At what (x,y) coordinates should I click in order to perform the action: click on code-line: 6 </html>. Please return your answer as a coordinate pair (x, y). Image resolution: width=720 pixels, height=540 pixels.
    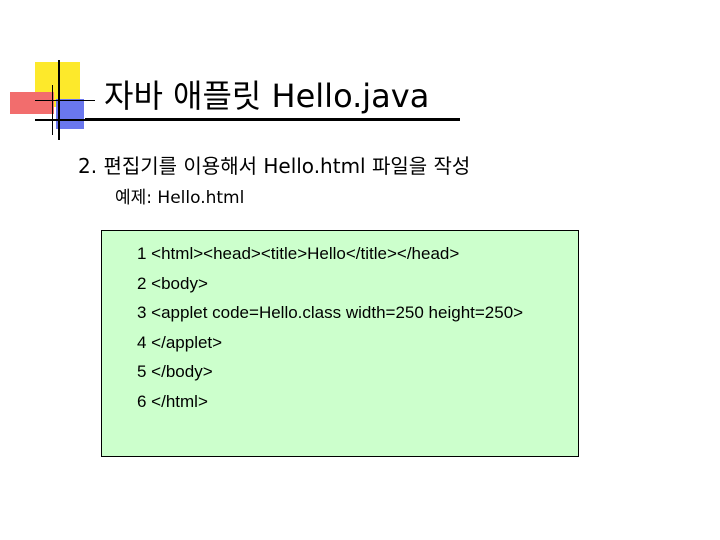
    Looking at the image, I should click on (172, 401).